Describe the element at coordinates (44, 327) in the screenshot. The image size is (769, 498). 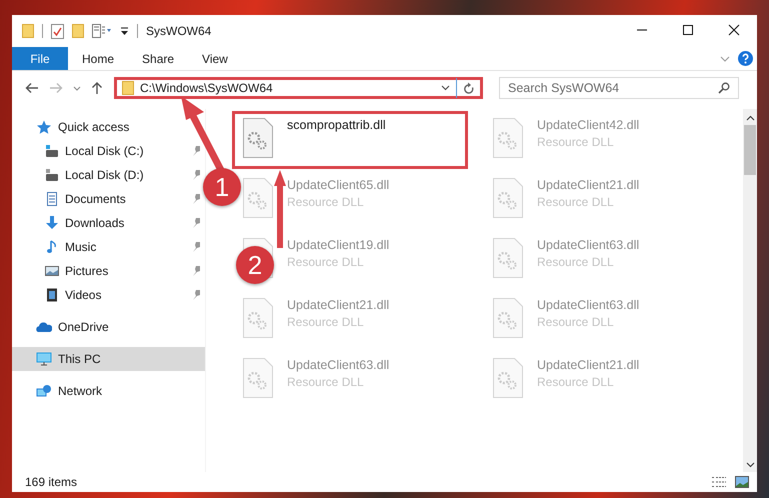
I see `cloud-icon` at that location.